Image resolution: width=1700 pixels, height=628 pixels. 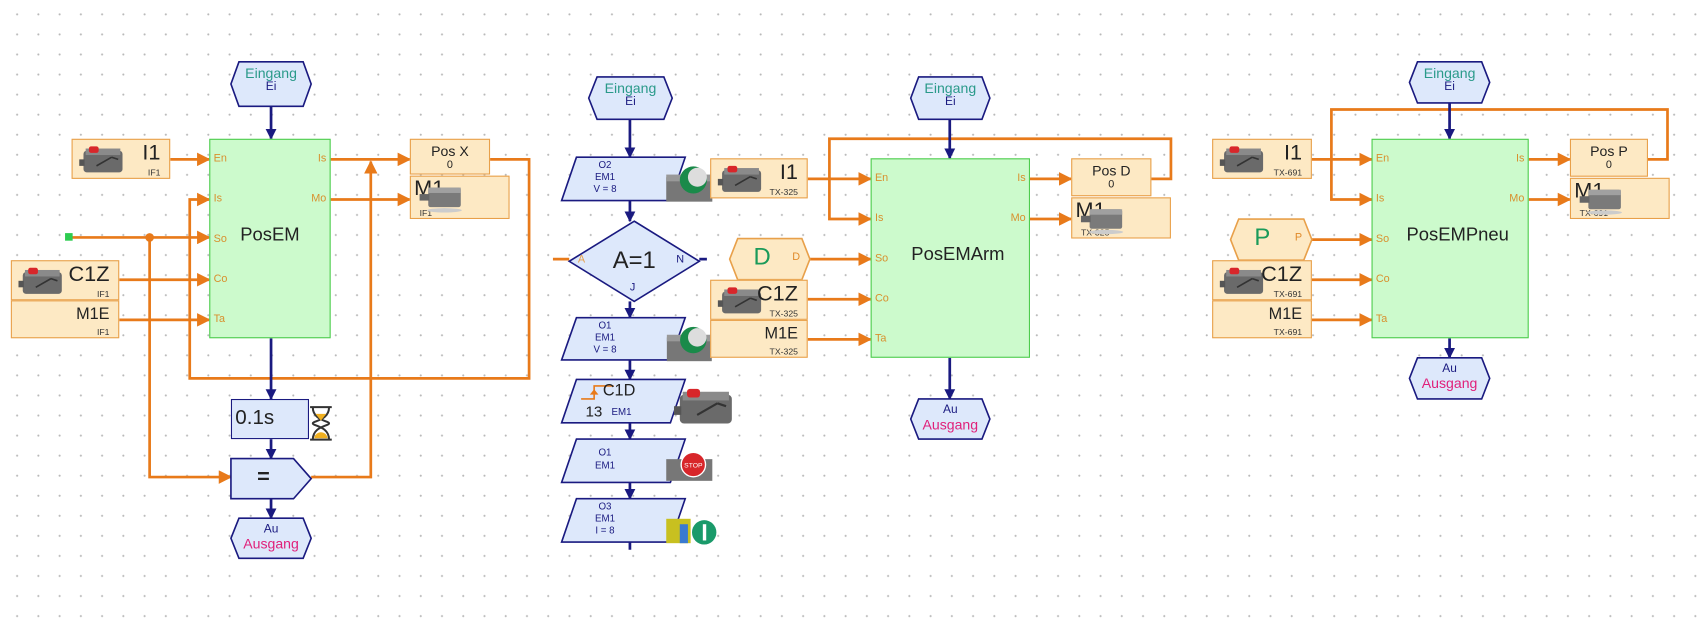 What do you see at coordinates (1457, 235) in the screenshot?
I see `subprogram-name: PosEMPneu` at bounding box center [1457, 235].